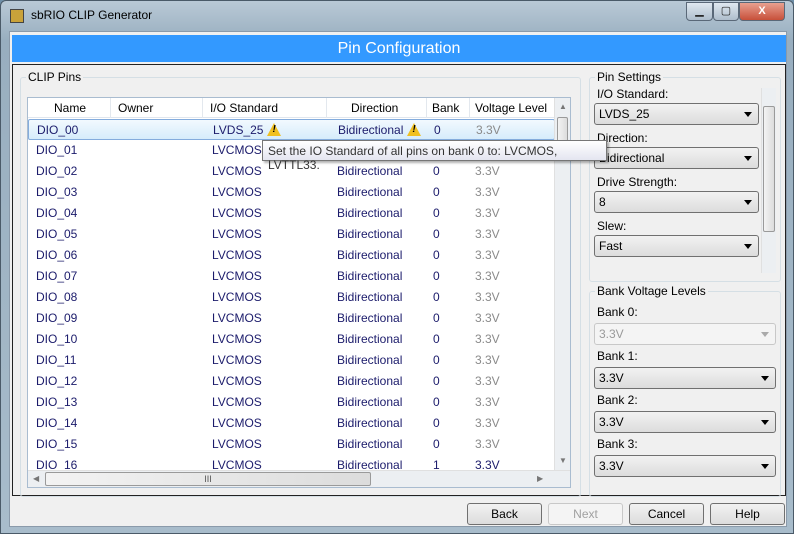 Image resolution: width=794 pixels, height=534 pixels. What do you see at coordinates (563, 460) in the screenshot?
I see `scroll-down-icon: ▼` at bounding box center [563, 460].